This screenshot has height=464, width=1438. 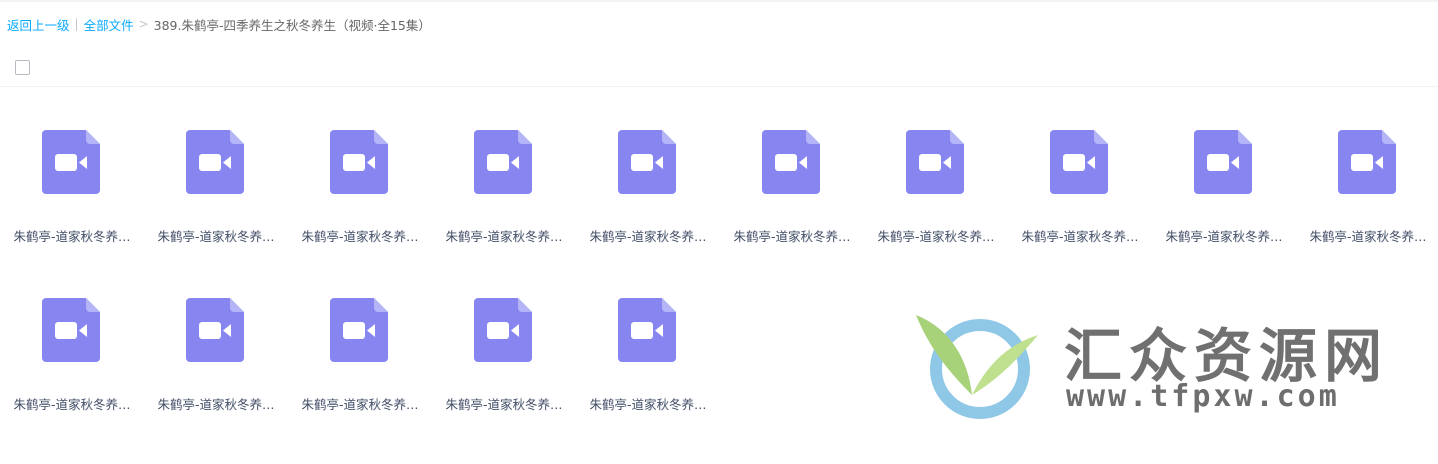 What do you see at coordinates (38, 24) in the screenshot?
I see `back-link: 返回上一级` at bounding box center [38, 24].